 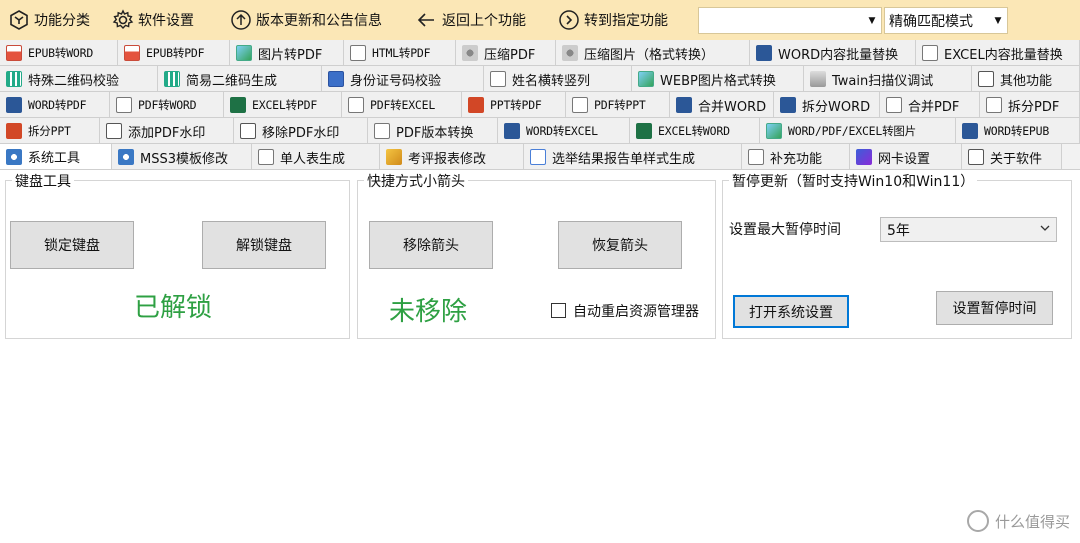 I want to click on tab-ppt-to-pdf: PPT转PDF, so click(x=514, y=104).